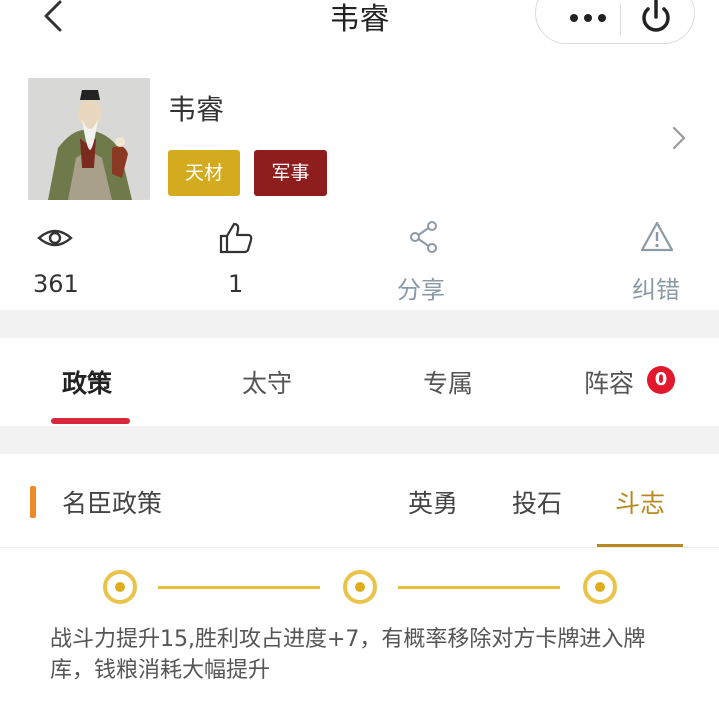 Image resolution: width=719 pixels, height=724 pixels. I want to click on tag-talent: 天材, so click(204, 173).